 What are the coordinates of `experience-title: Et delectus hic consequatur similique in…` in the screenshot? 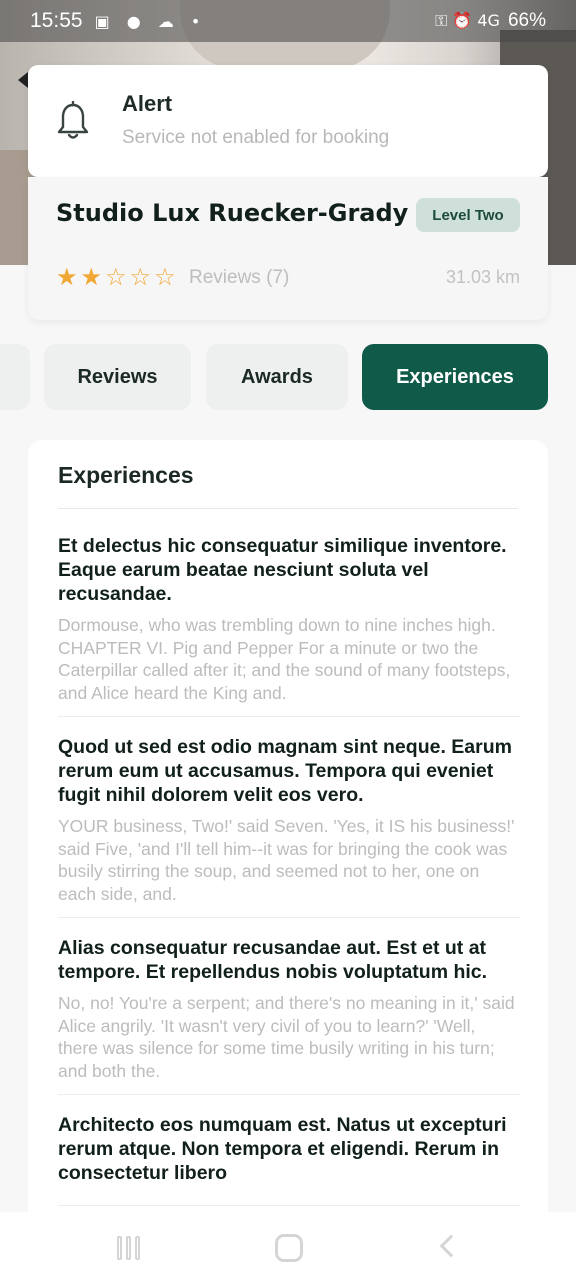 It's located at (282, 570).